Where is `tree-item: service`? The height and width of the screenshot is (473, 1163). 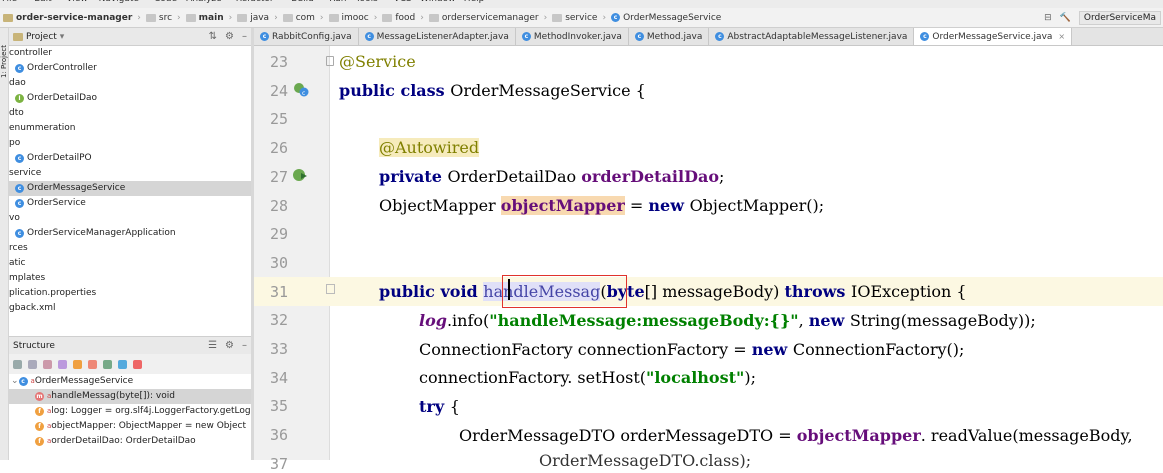 tree-item: service is located at coordinates (130, 173).